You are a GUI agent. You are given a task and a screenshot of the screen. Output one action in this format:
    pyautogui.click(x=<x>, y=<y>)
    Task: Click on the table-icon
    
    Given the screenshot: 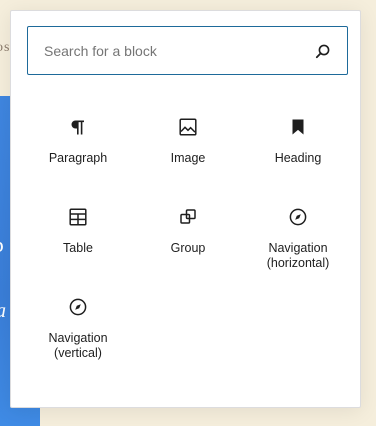 What is the action you would take?
    pyautogui.click(x=78, y=217)
    